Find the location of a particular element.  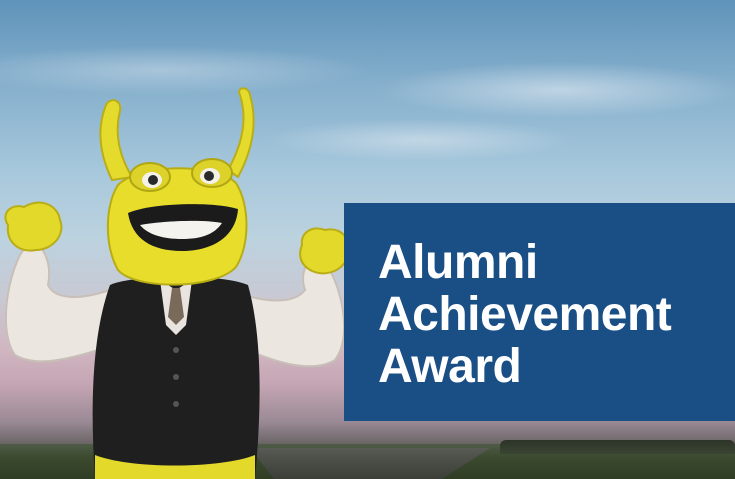

banner-line-2: Achievement is located at coordinates (525, 314).